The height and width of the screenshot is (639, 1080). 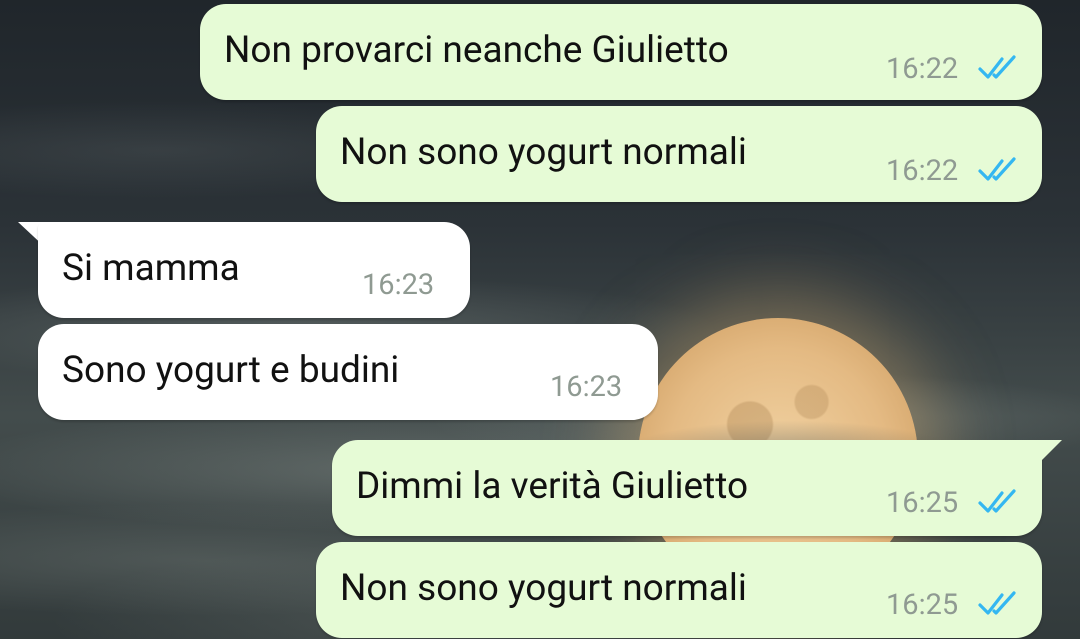 What do you see at coordinates (254, 270) in the screenshot?
I see `message-bubble-incoming: Si mamma 16:23` at bounding box center [254, 270].